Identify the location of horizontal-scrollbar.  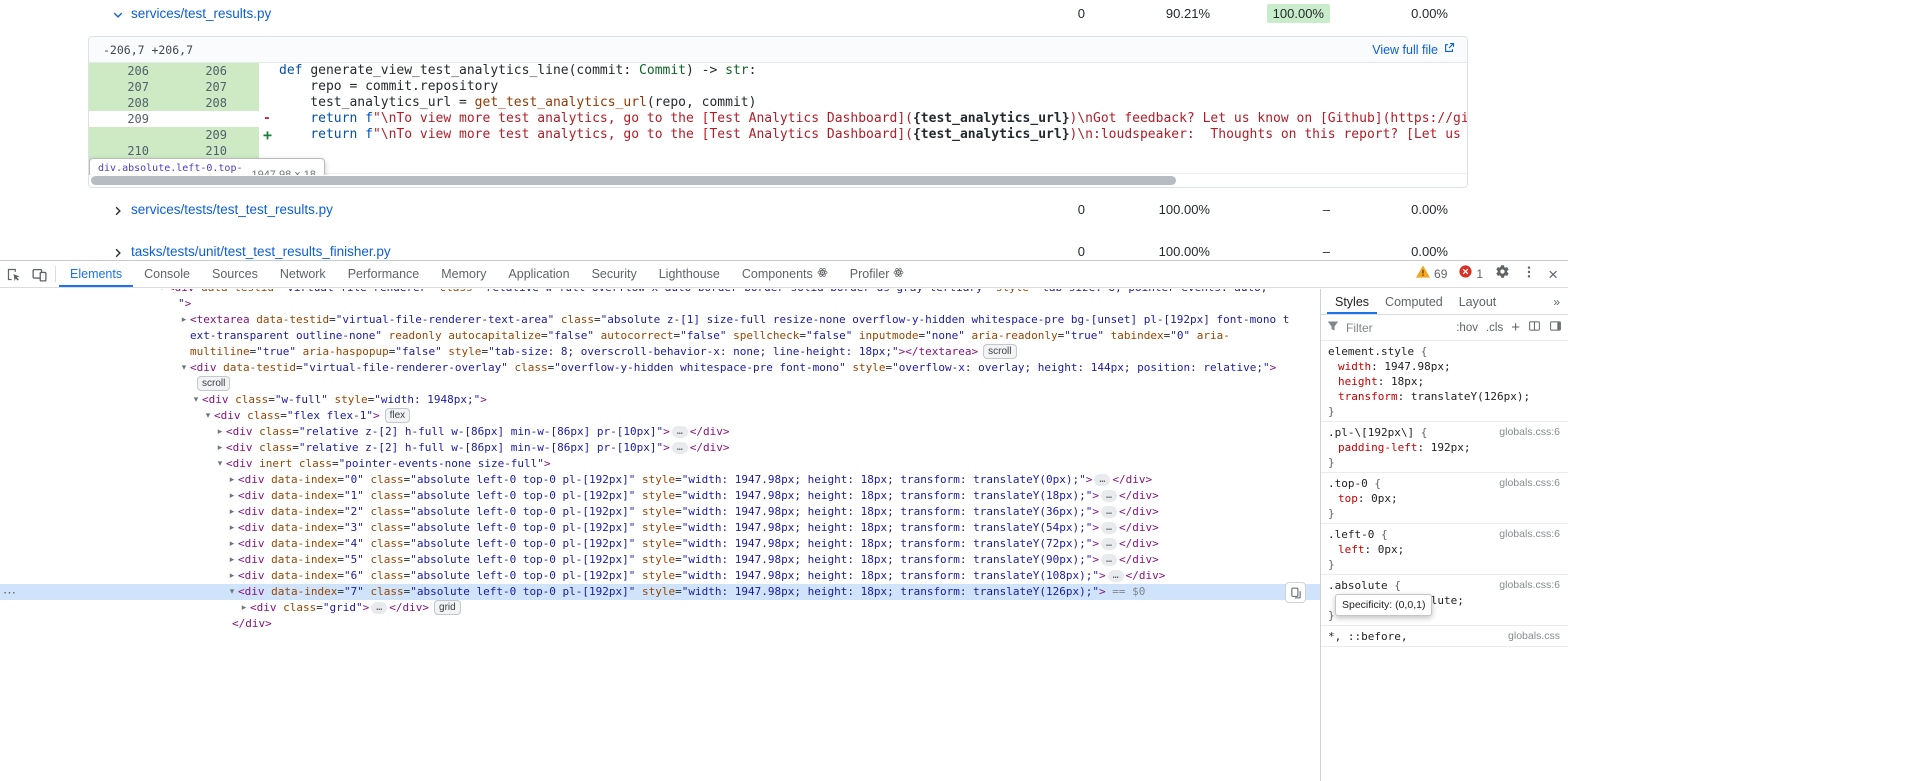
(778, 180).